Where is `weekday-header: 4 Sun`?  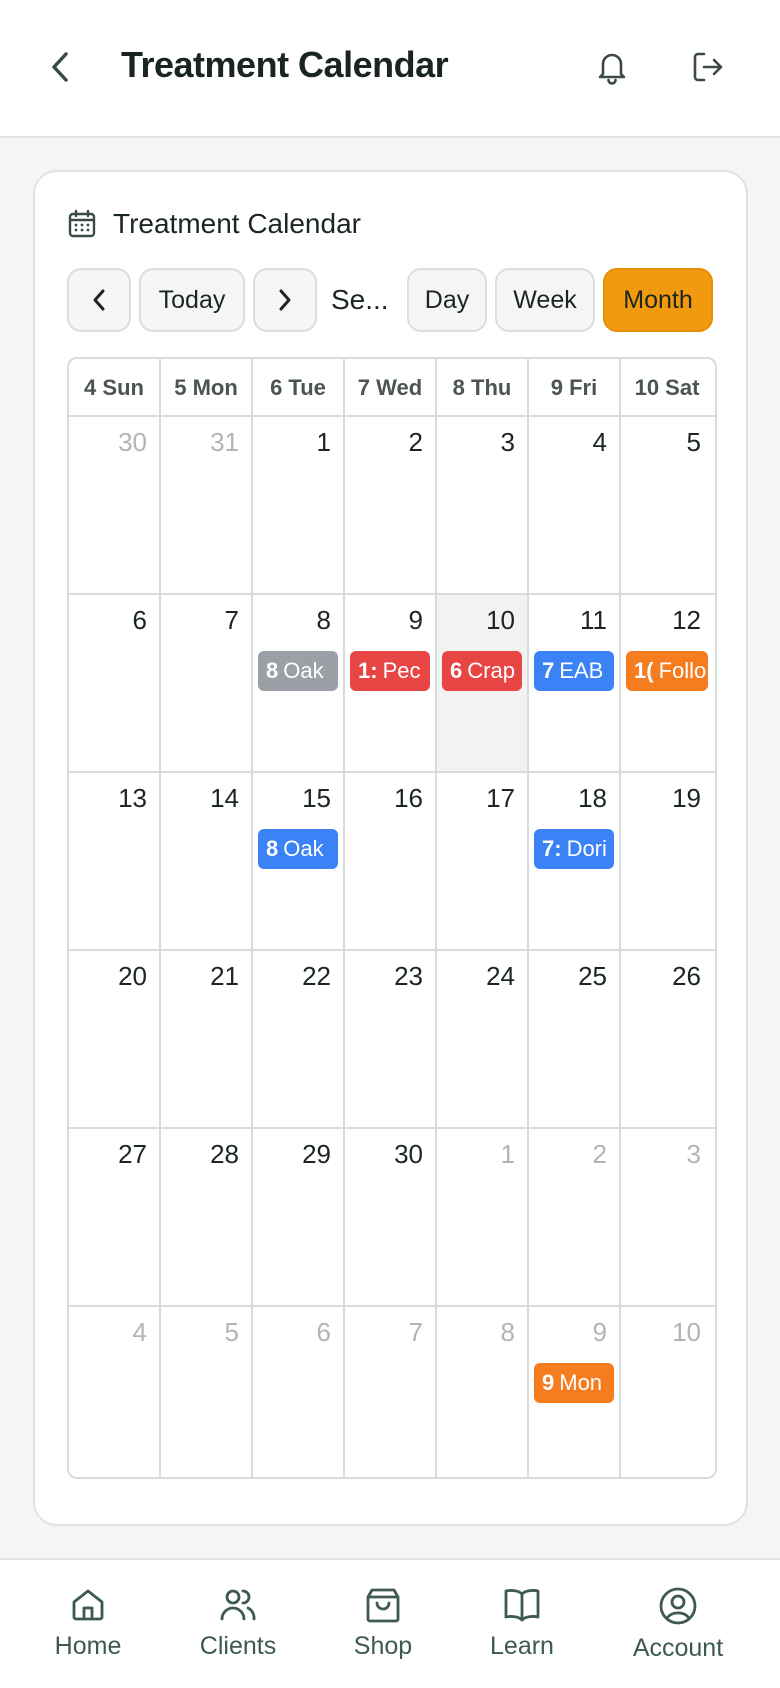
weekday-header: 4 Sun is located at coordinates (115, 388).